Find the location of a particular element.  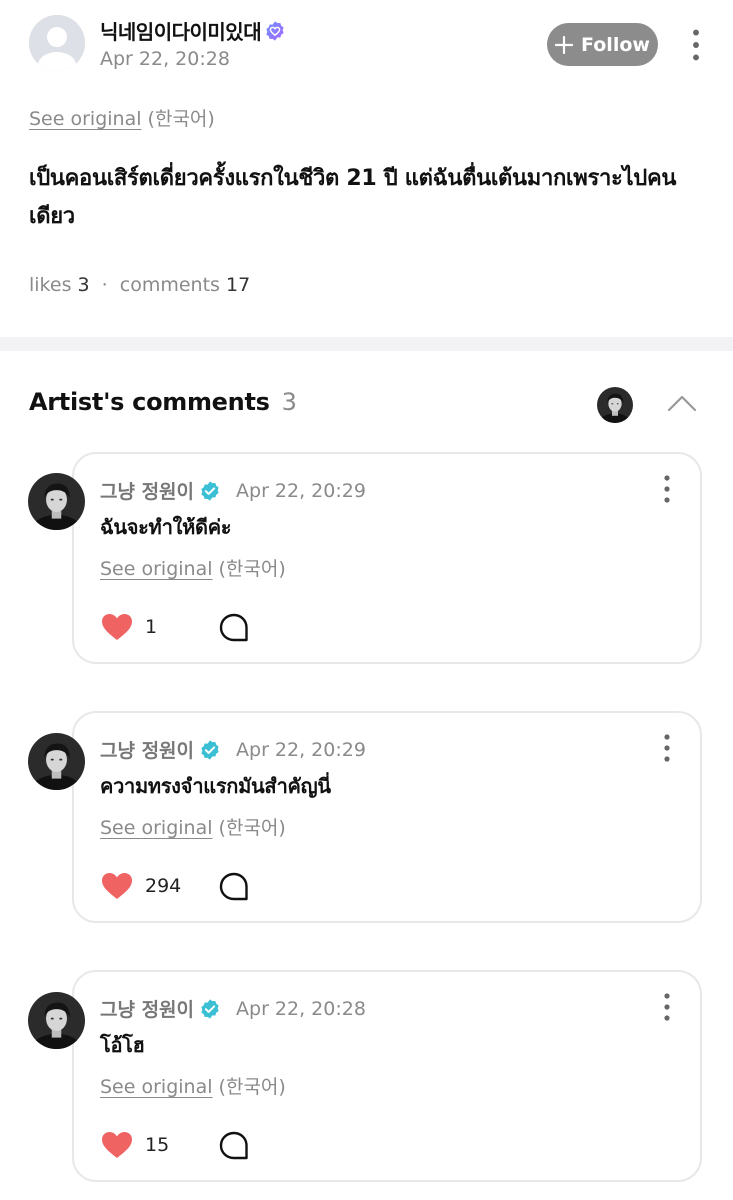

like-button: 15 is located at coordinates (135, 1145).